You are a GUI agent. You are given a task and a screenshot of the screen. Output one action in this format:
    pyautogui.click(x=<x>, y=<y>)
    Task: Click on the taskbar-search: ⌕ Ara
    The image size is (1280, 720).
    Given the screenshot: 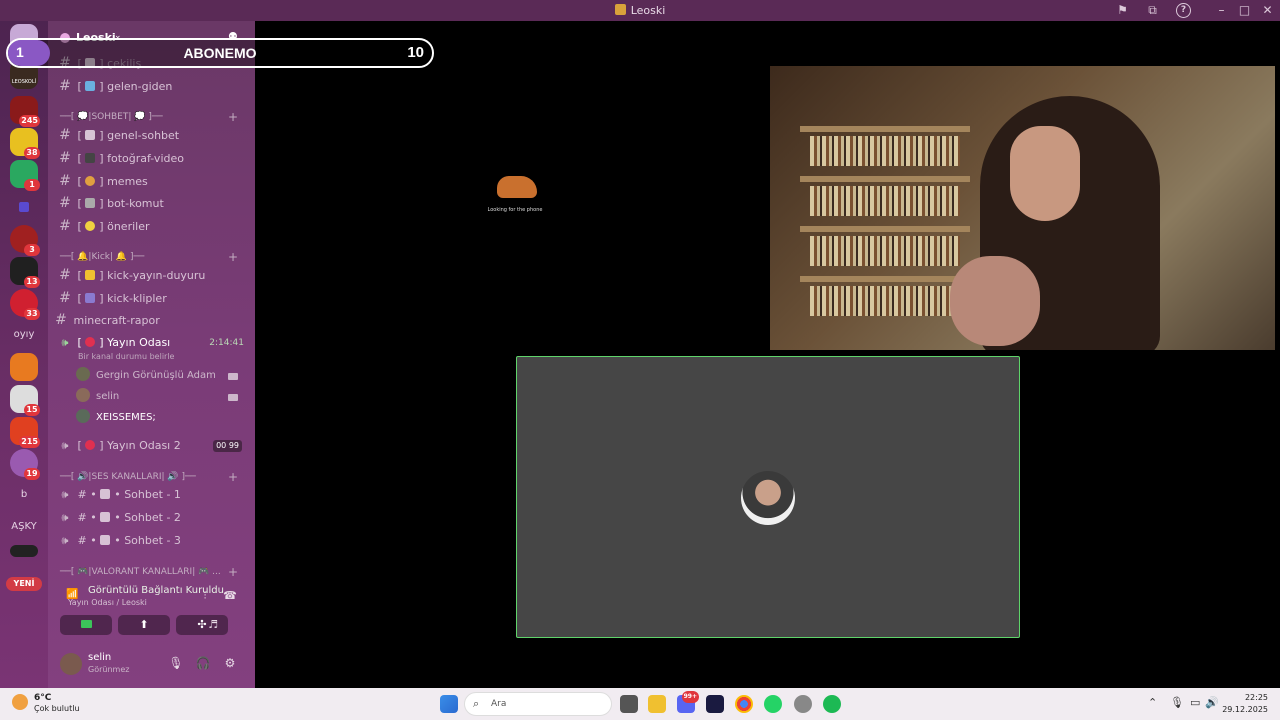 What is the action you would take?
    pyautogui.click(x=538, y=704)
    